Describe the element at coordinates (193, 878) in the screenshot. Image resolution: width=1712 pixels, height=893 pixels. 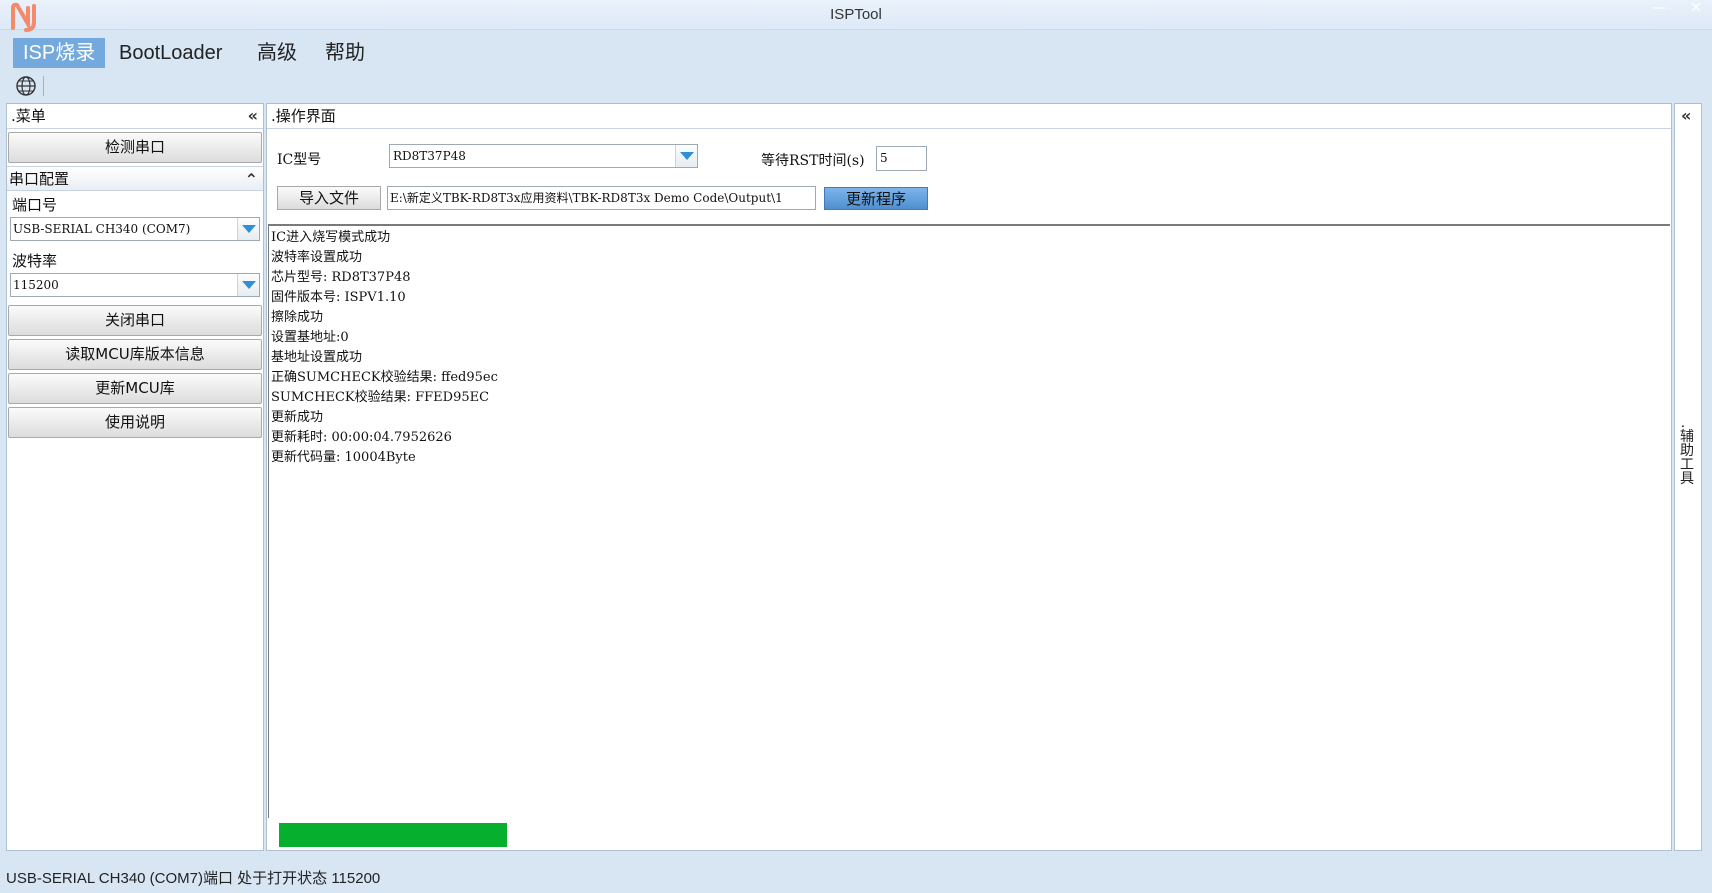
I see `status-bar: USB-SERIAL CH340 (COM7)端口 处于打开状态 115200` at that location.